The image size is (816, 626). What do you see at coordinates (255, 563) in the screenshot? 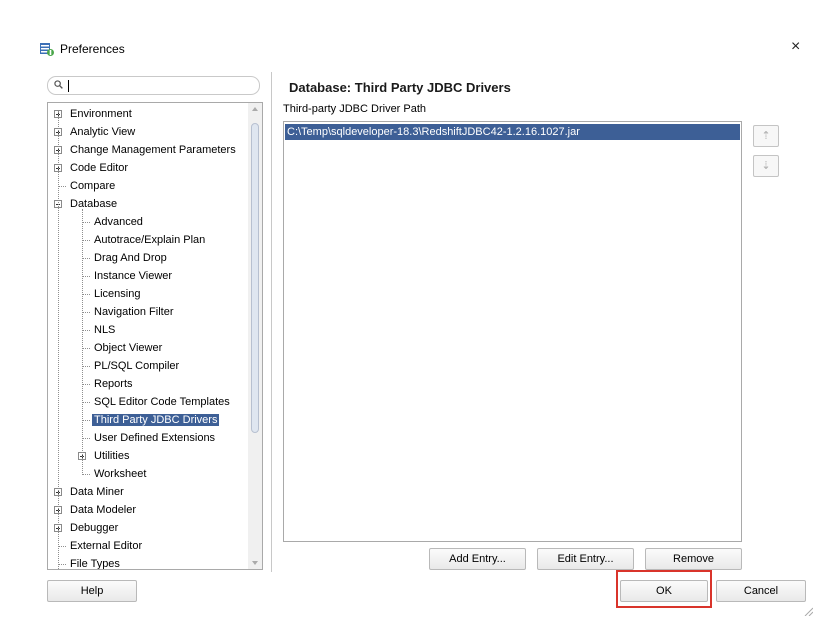
I see `scroll-down-icon` at bounding box center [255, 563].